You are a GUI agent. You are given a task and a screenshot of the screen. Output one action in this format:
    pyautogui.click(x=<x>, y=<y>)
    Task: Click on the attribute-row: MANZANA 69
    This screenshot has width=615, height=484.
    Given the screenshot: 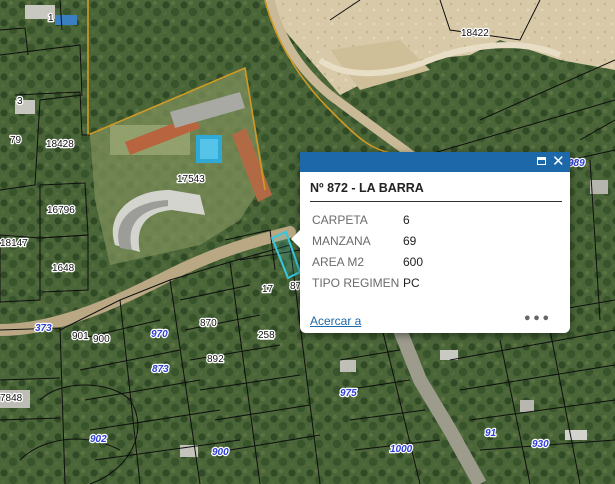 What is the action you would take?
    pyautogui.click(x=432, y=240)
    